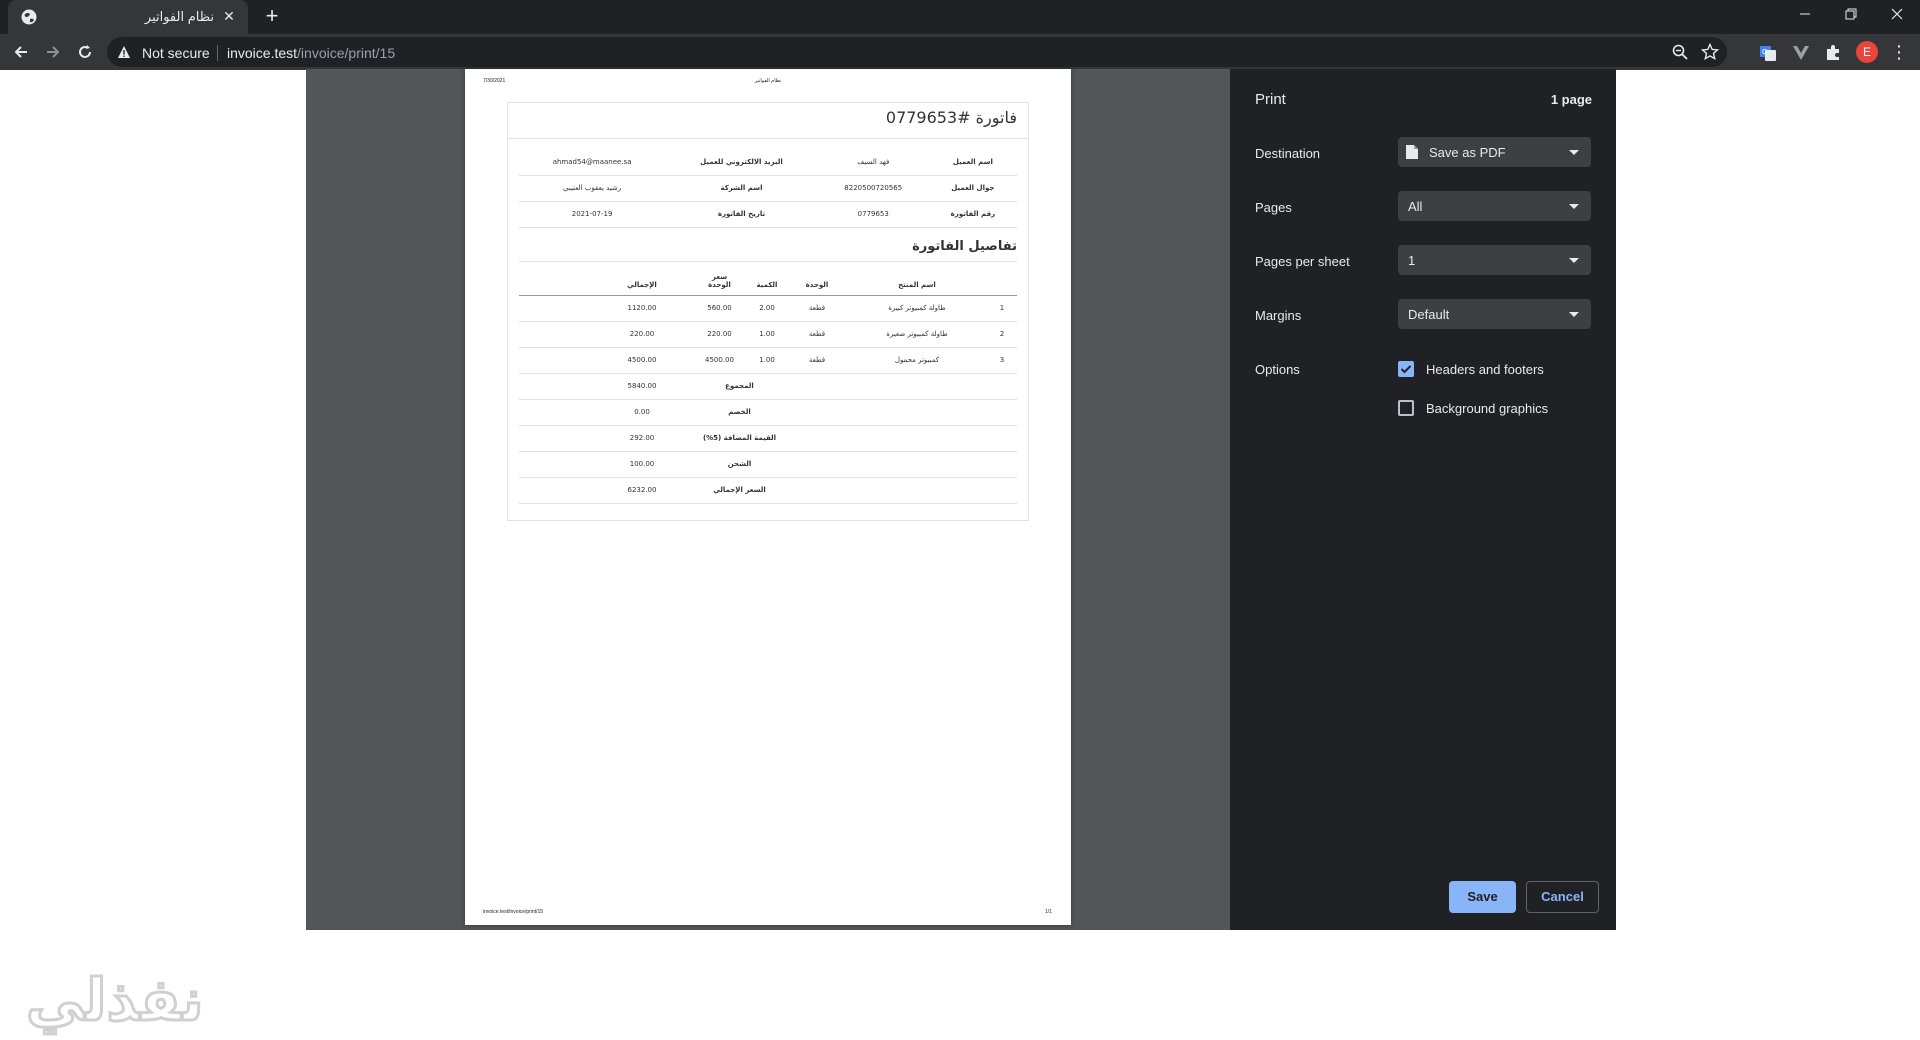 The image size is (1920, 1040). What do you see at coordinates (85, 52) in the screenshot?
I see `reload-icon` at bounding box center [85, 52].